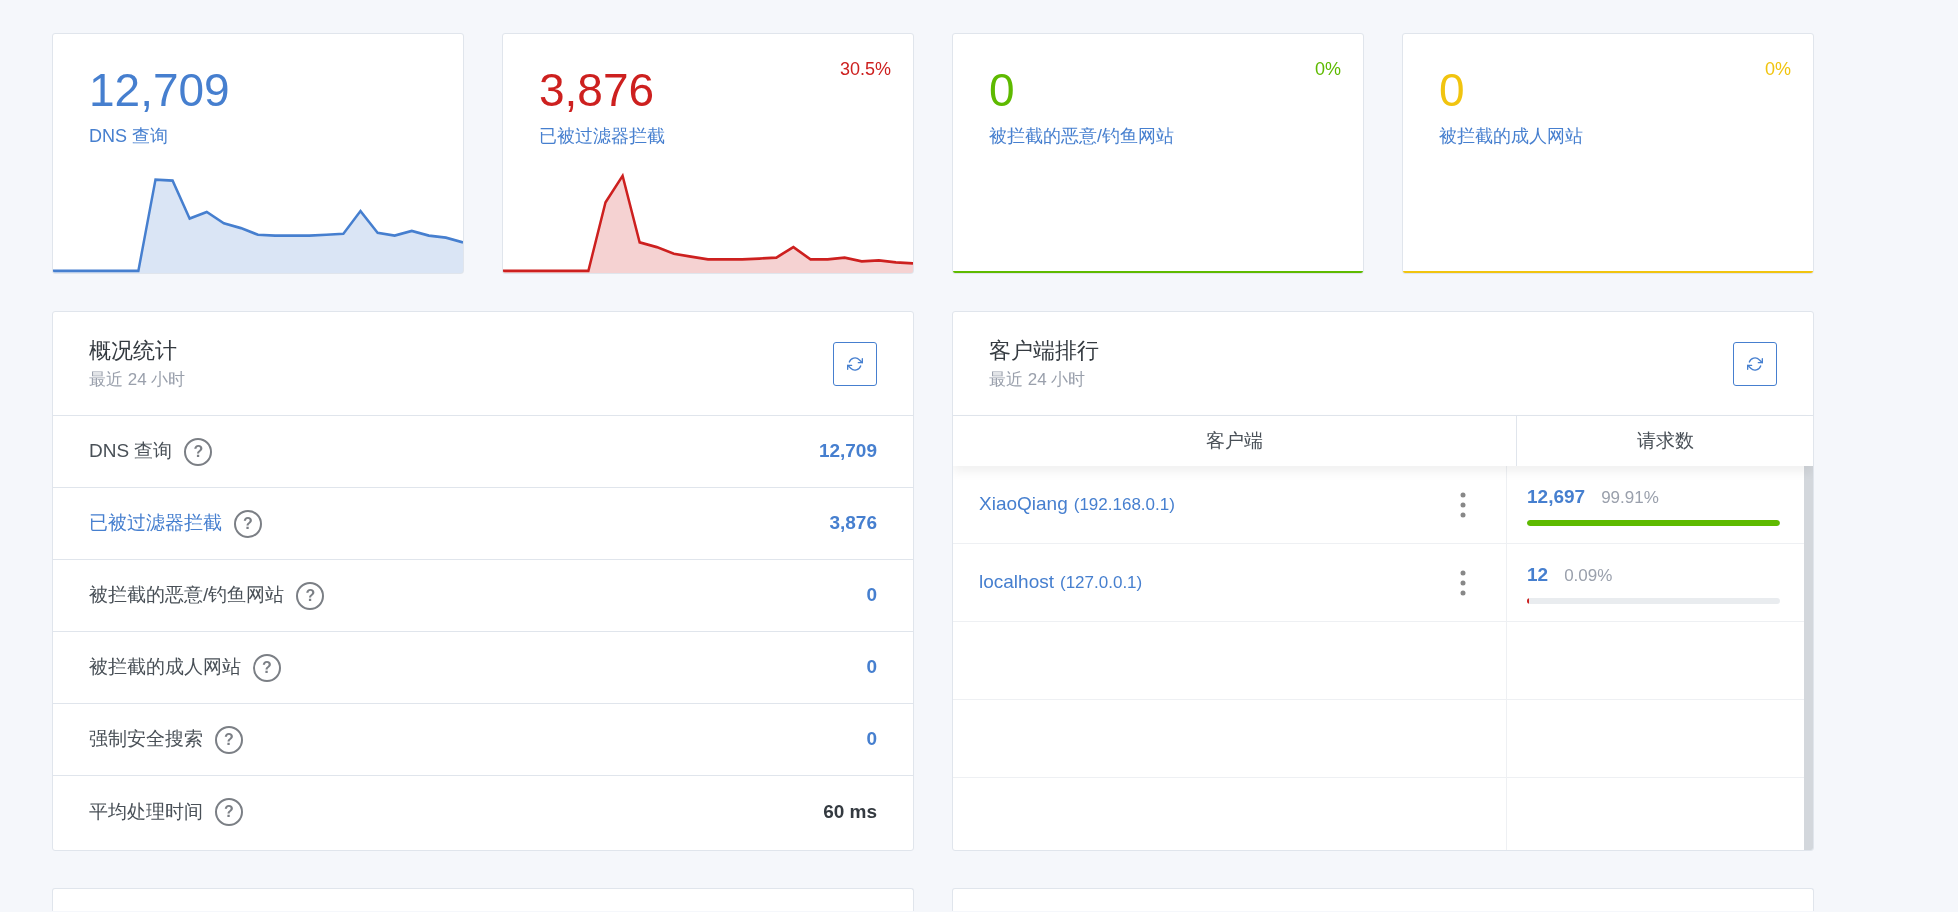  I want to click on client-link: localhost, so click(1016, 582).